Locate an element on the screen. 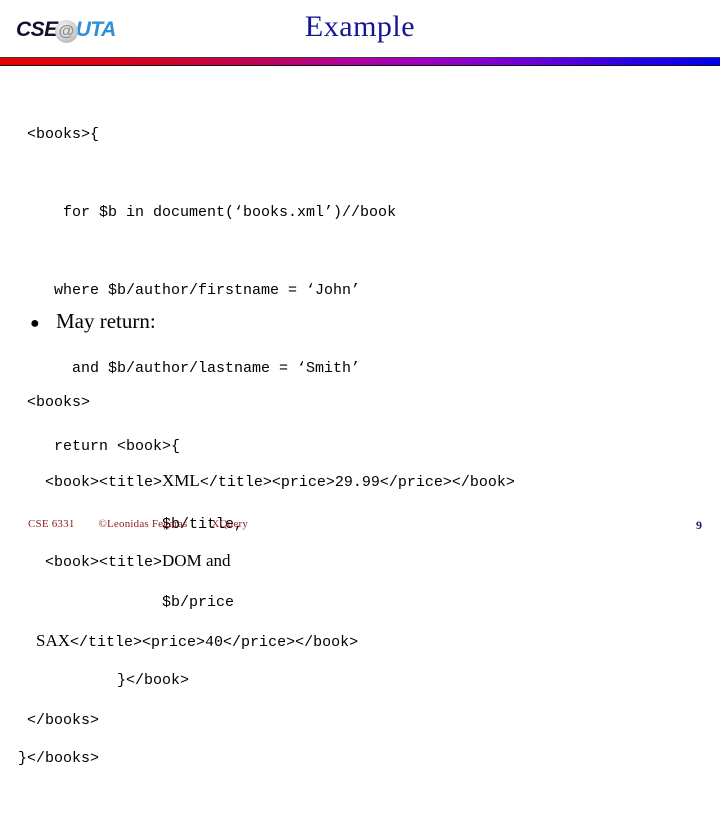 The width and height of the screenshot is (720, 824). code-line: <books> is located at coordinates (45, 402).